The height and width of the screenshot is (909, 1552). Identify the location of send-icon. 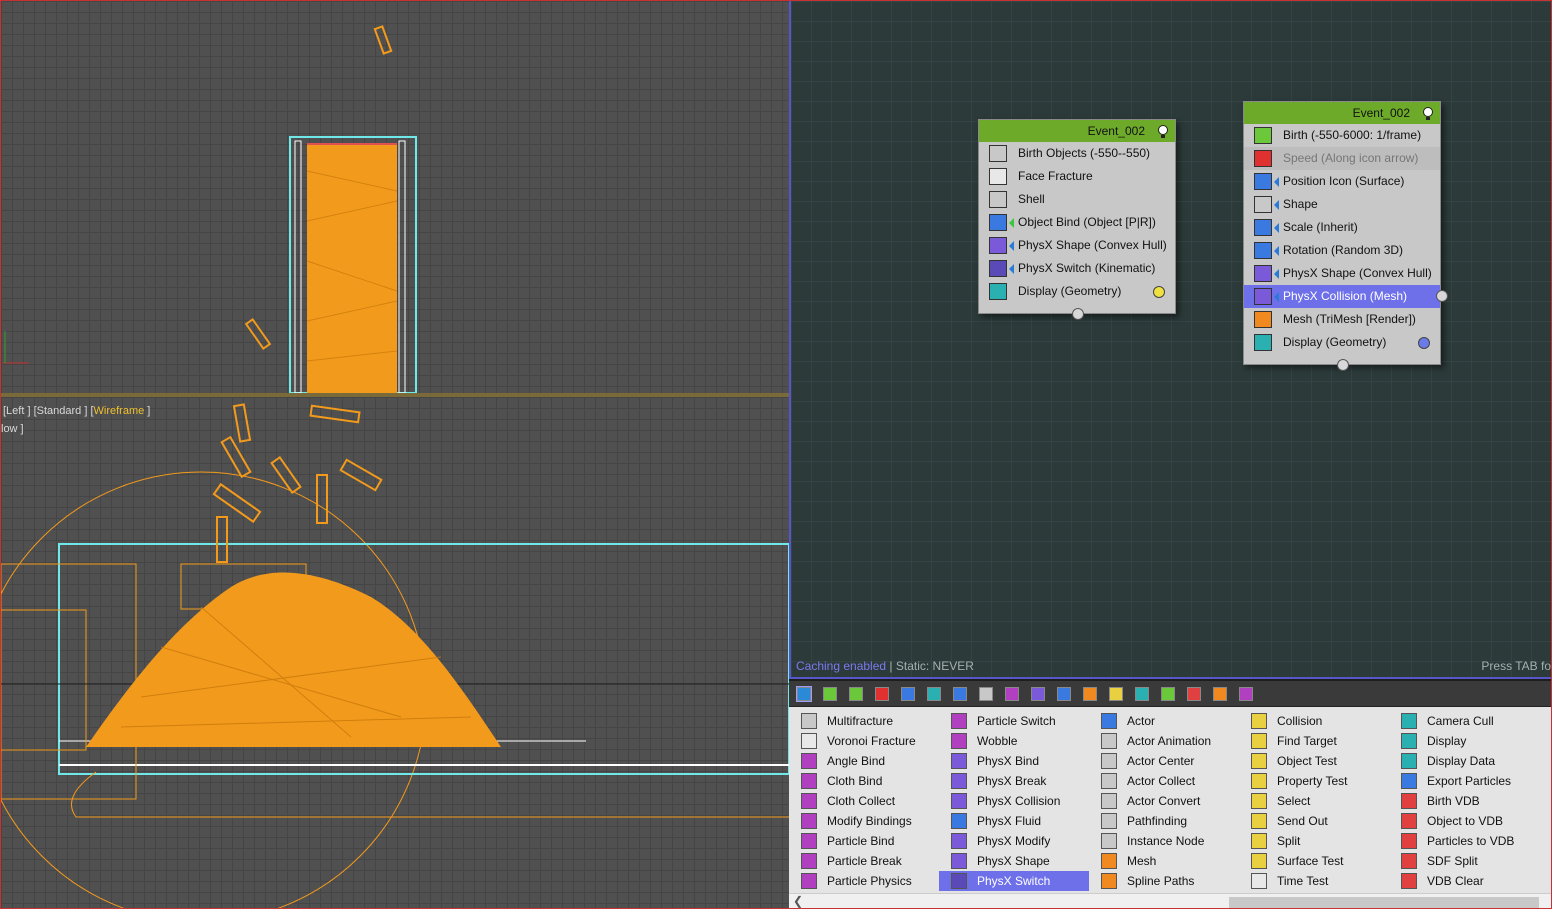
(1168, 694).